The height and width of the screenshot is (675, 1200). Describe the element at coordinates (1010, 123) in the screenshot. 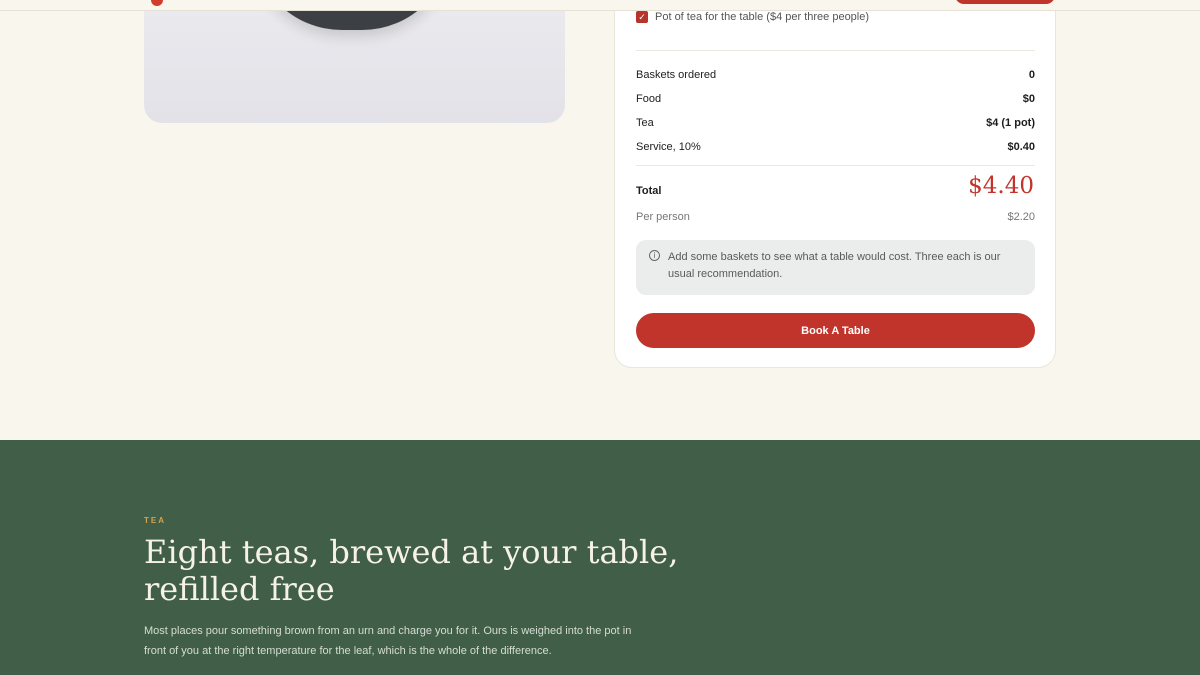

I see `tea-value: $4 (1 pot)` at that location.